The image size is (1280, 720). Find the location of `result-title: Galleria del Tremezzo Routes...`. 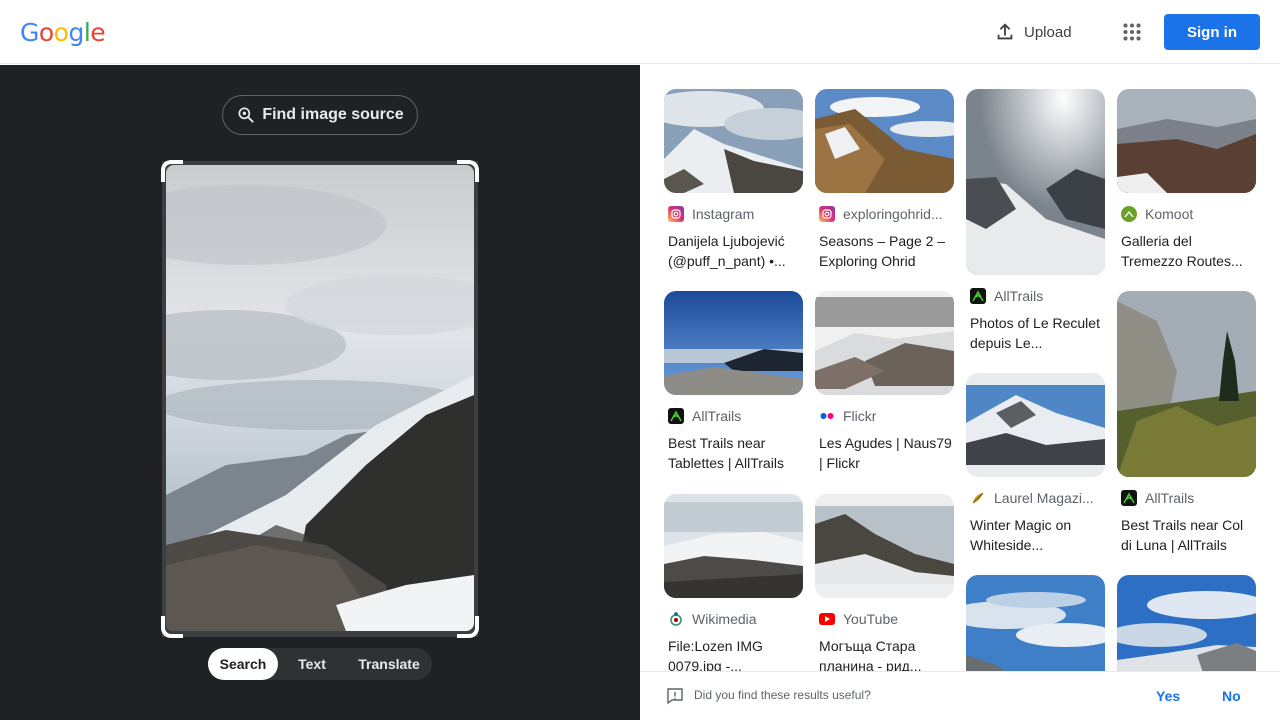

result-title: Galleria del Tremezzo Routes... is located at coordinates (1186, 251).